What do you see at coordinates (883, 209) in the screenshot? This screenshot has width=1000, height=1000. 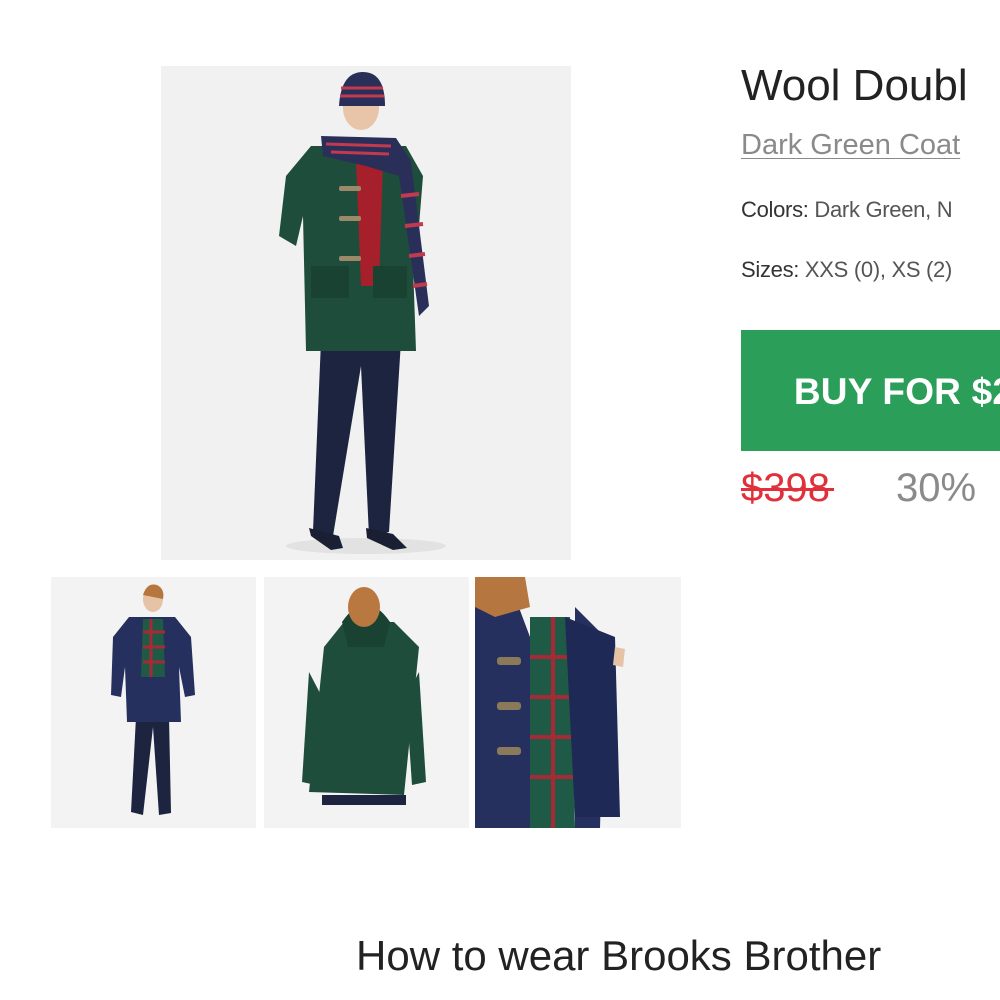 I see `colors-value: Dark Green, N` at bounding box center [883, 209].